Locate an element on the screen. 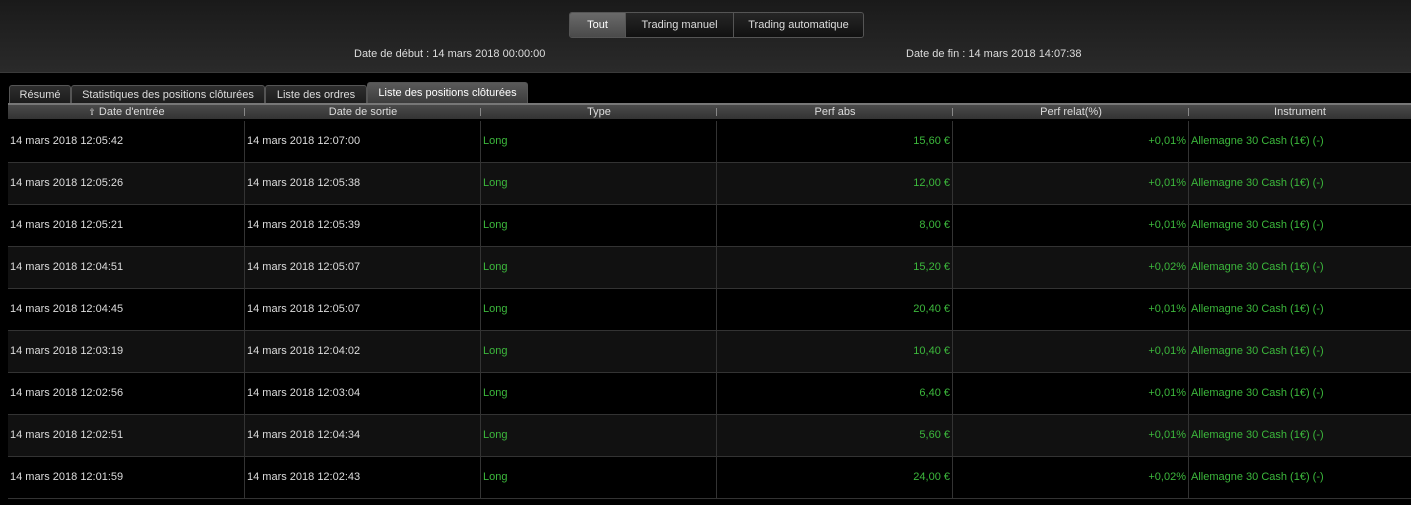 Image resolution: width=1411 pixels, height=505 pixels. cell-entry-date: 14 mars 2018 12:02:56 is located at coordinates (126, 393).